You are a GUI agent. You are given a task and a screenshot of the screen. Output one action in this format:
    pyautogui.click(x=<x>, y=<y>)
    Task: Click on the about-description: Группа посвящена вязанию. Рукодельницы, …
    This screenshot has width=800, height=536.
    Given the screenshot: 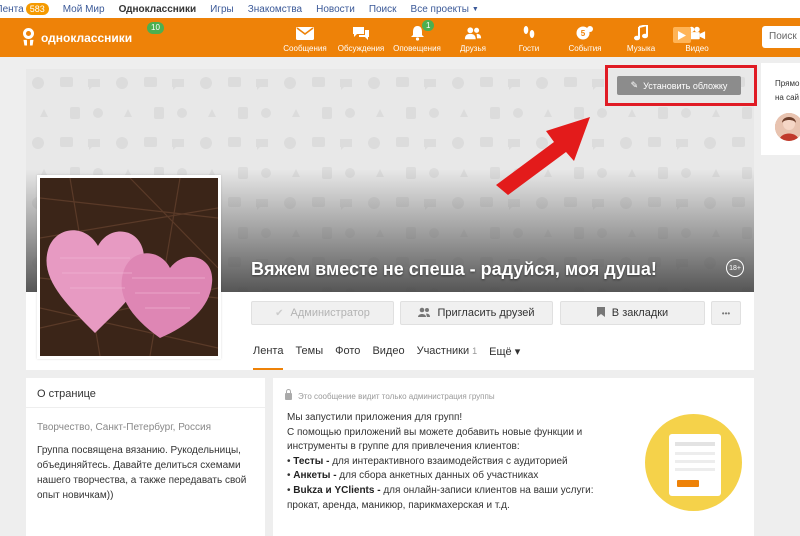 What is the action you would take?
    pyautogui.click(x=142, y=473)
    